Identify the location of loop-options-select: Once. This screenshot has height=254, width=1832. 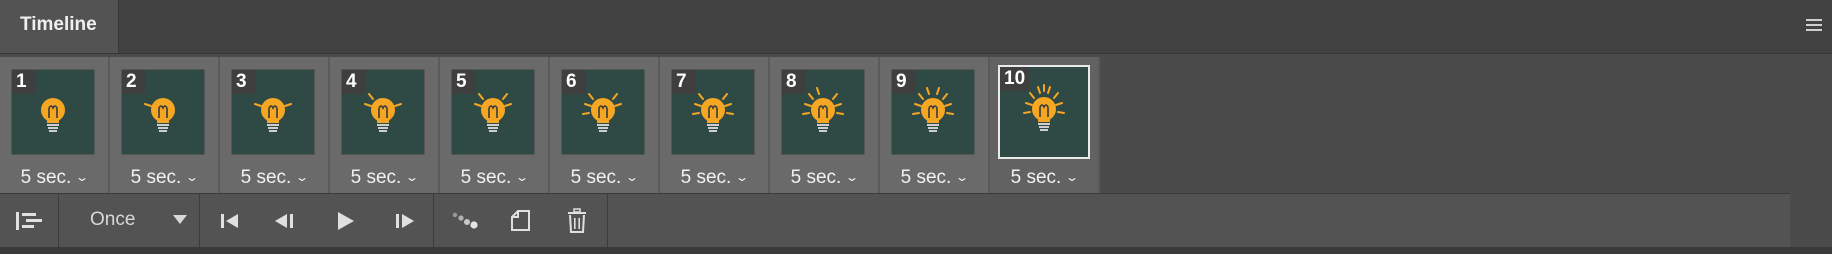
(127, 220).